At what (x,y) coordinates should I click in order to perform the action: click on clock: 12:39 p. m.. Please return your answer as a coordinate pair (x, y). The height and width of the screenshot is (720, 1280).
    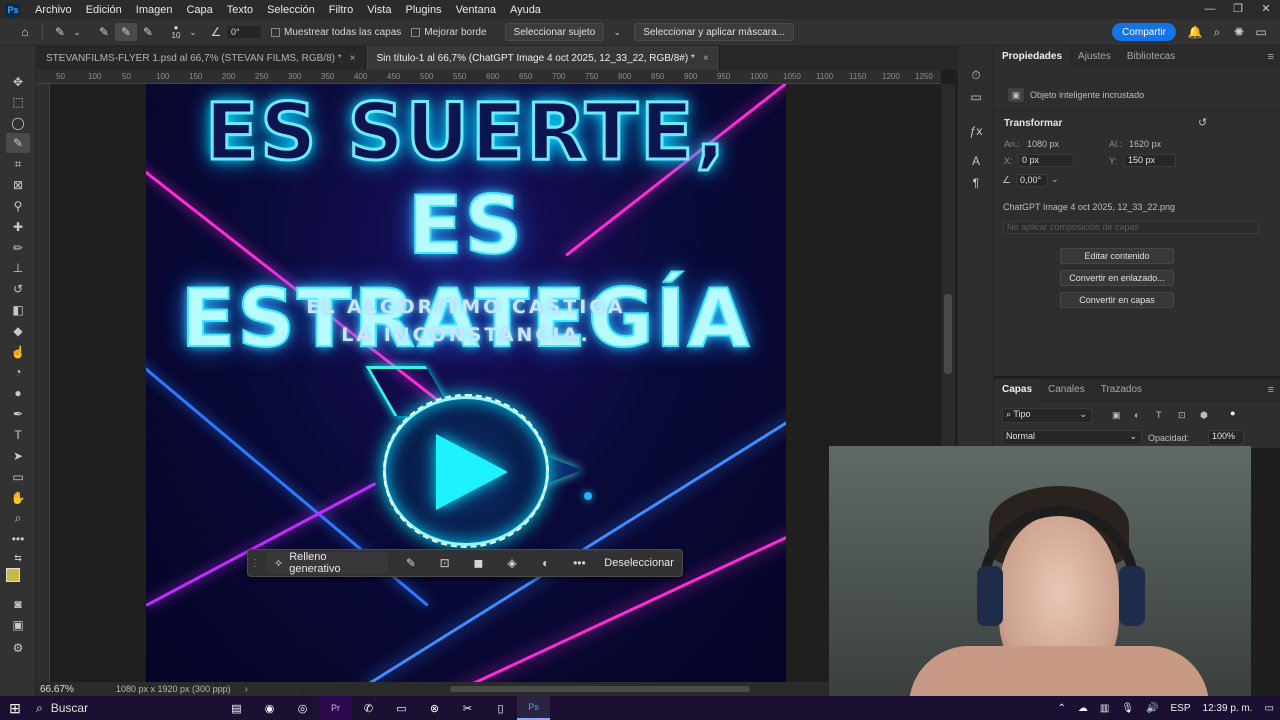
    Looking at the image, I should click on (1228, 708).